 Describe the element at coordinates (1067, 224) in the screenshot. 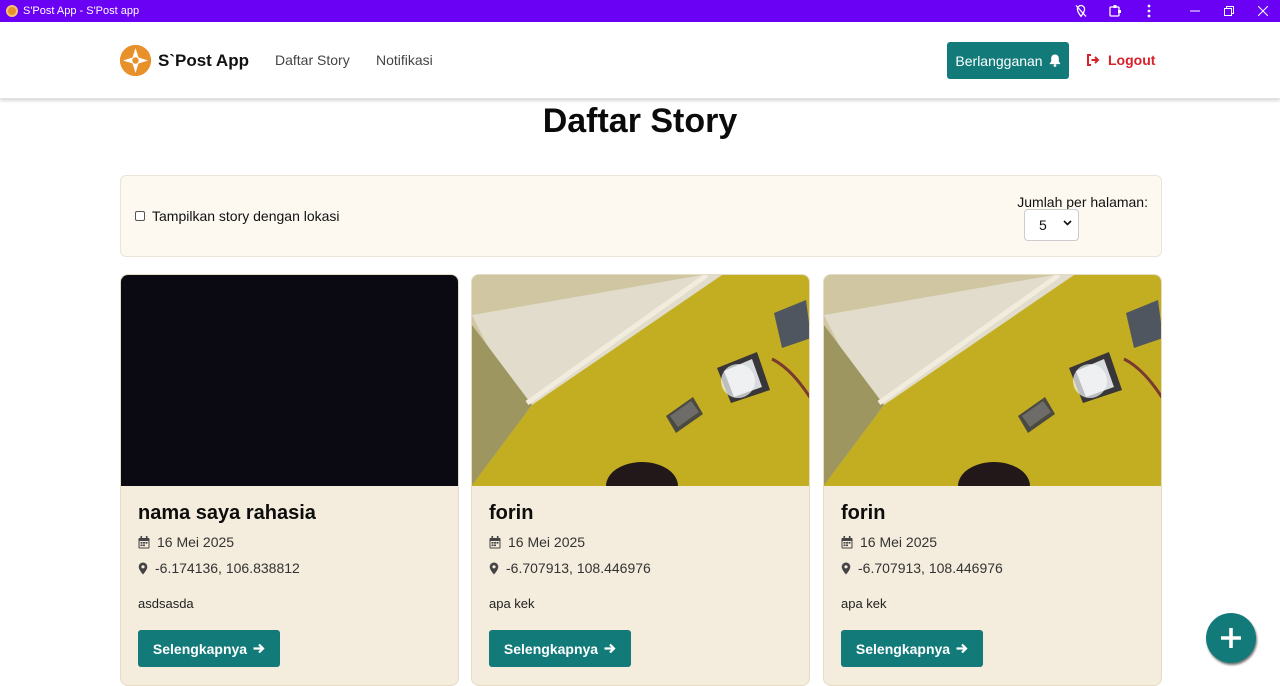

I see `chevron-down-icon` at that location.